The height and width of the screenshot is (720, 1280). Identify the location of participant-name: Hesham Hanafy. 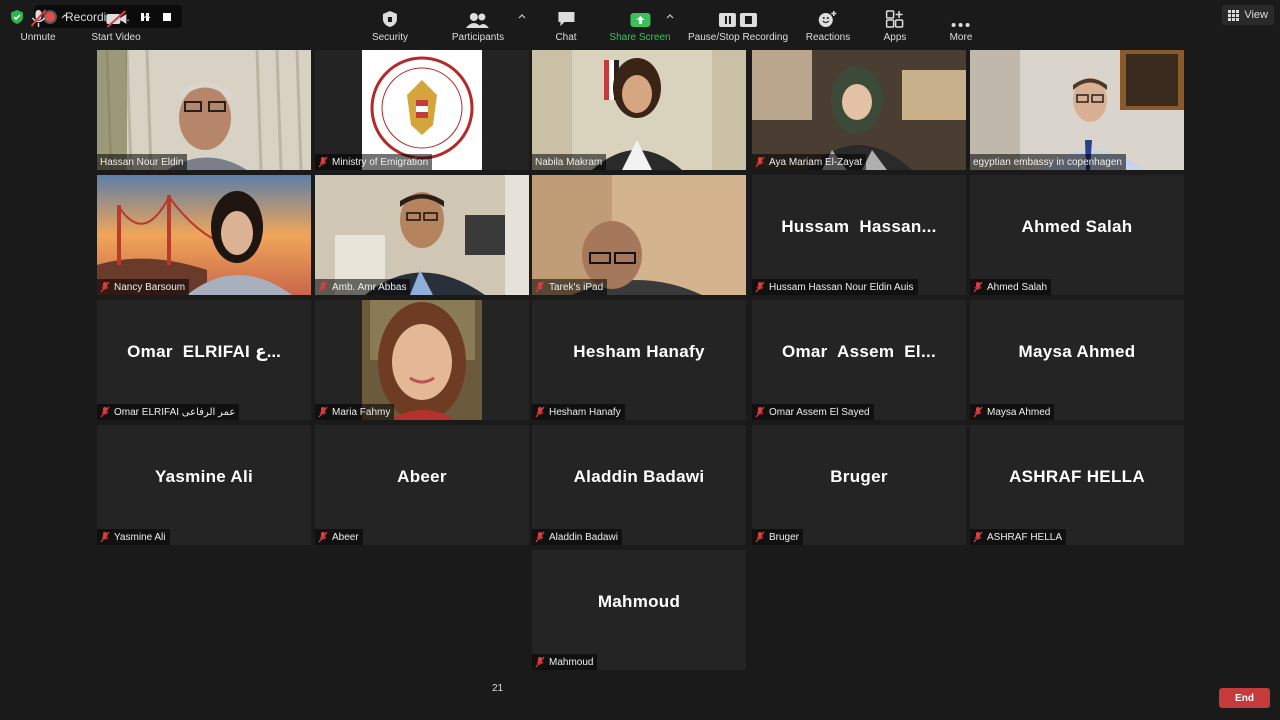
(585, 412).